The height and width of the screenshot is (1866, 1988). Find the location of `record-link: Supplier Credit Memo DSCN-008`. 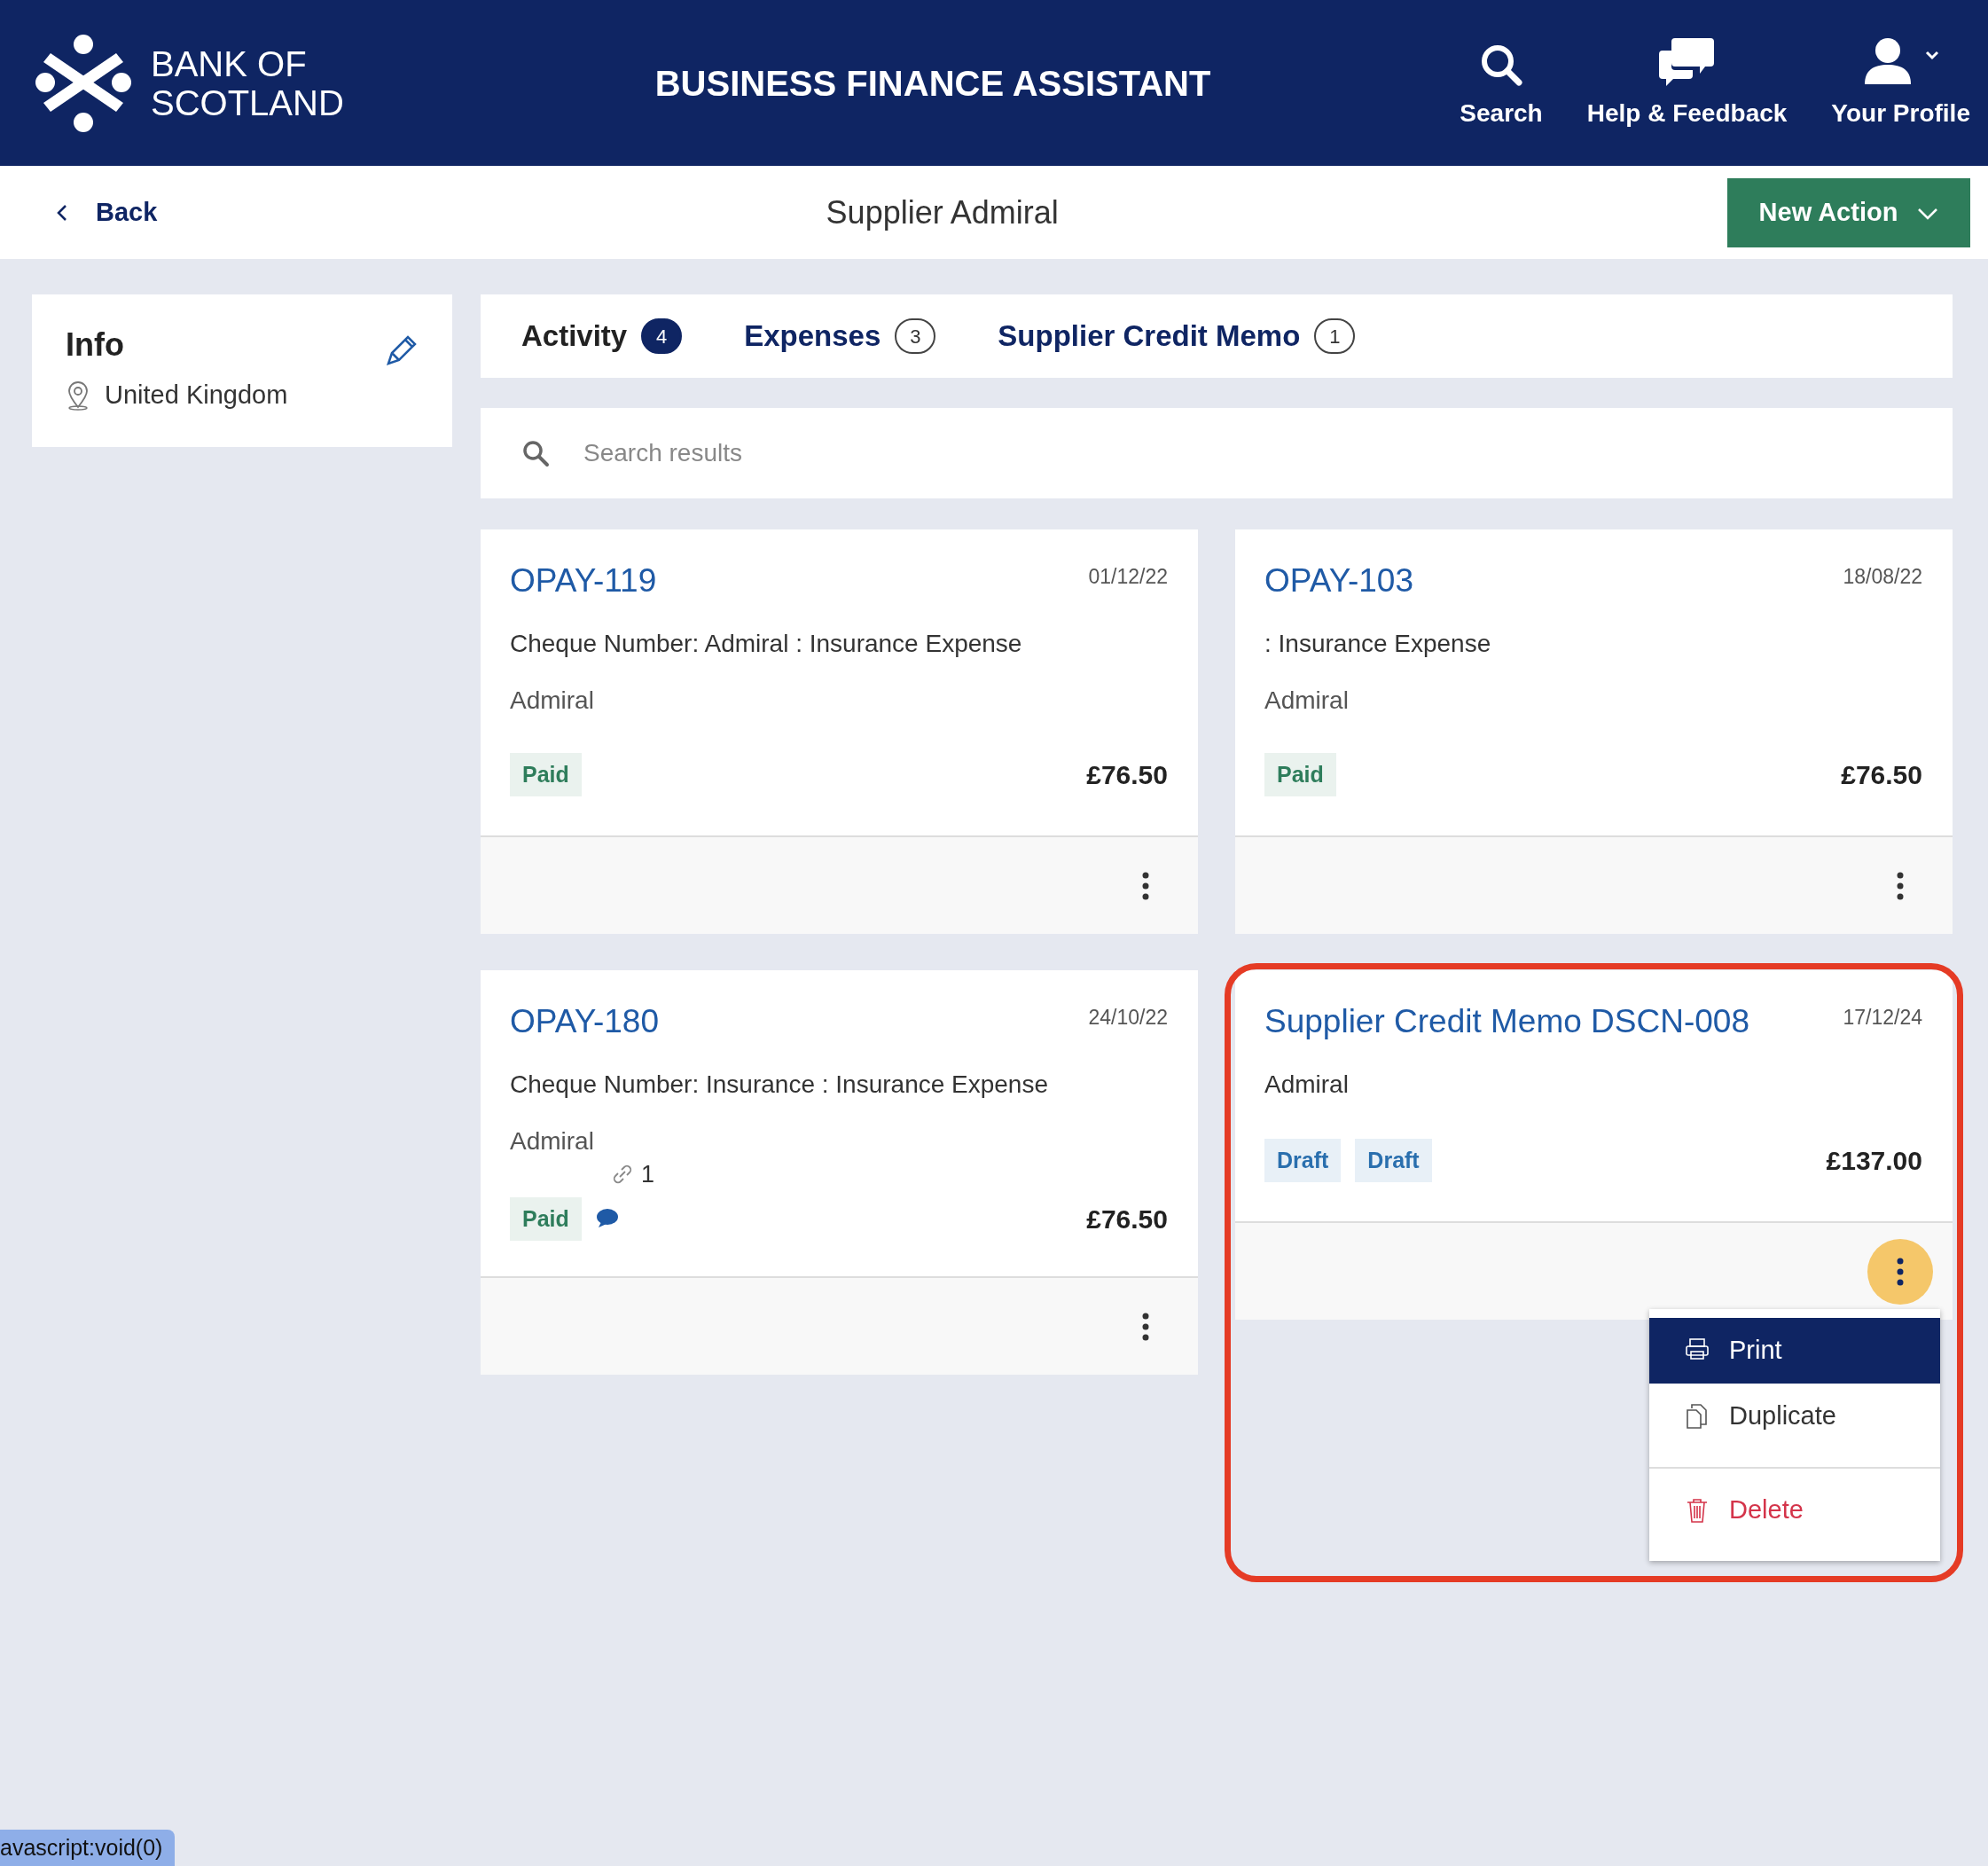

record-link: Supplier Credit Memo DSCN-008 is located at coordinates (1506, 1022).